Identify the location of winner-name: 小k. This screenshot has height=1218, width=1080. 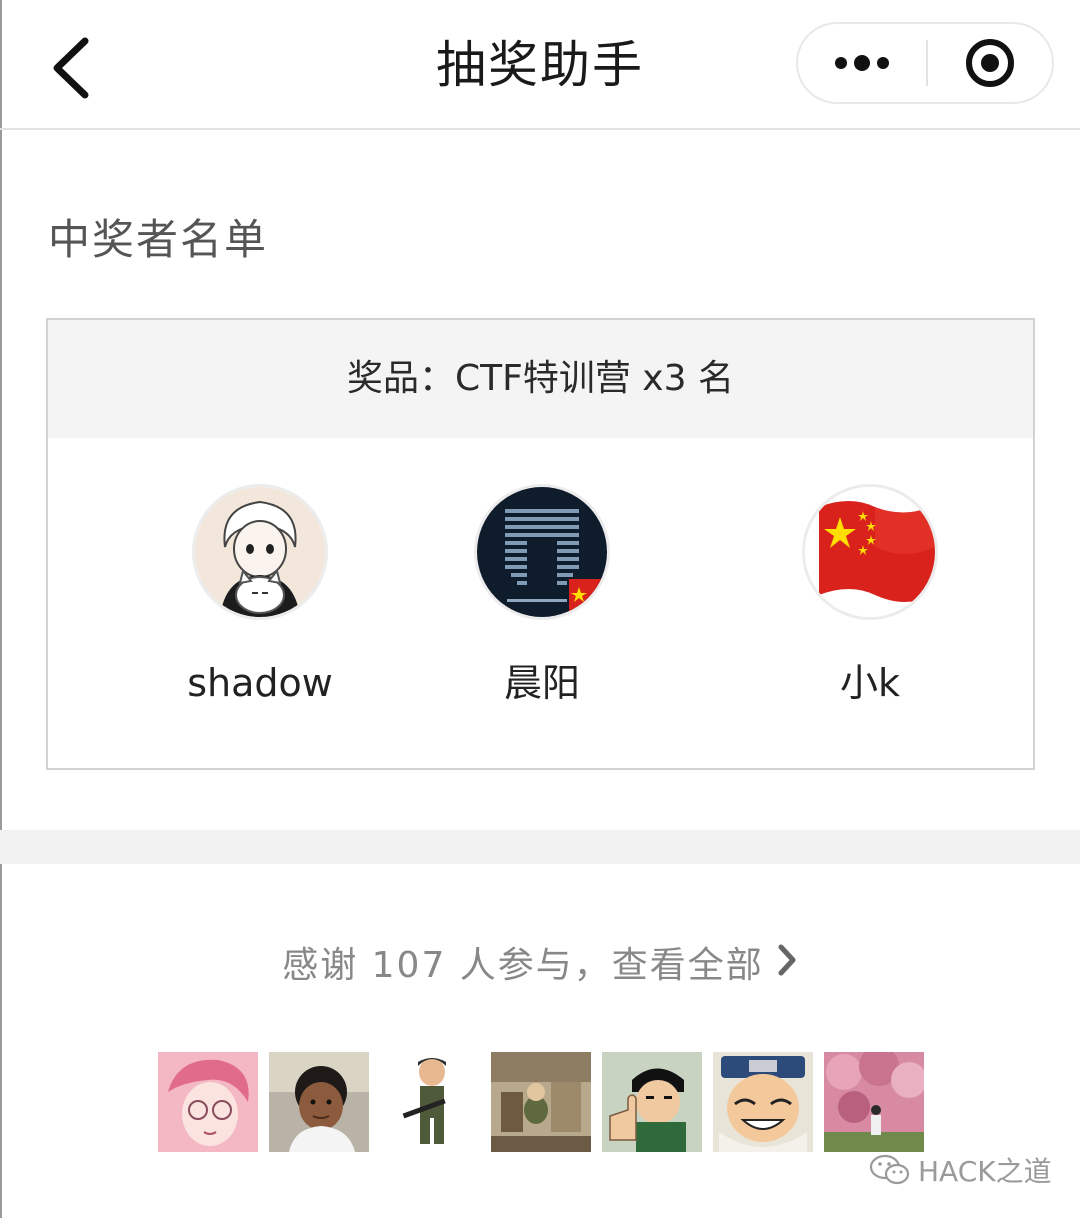
(869, 683).